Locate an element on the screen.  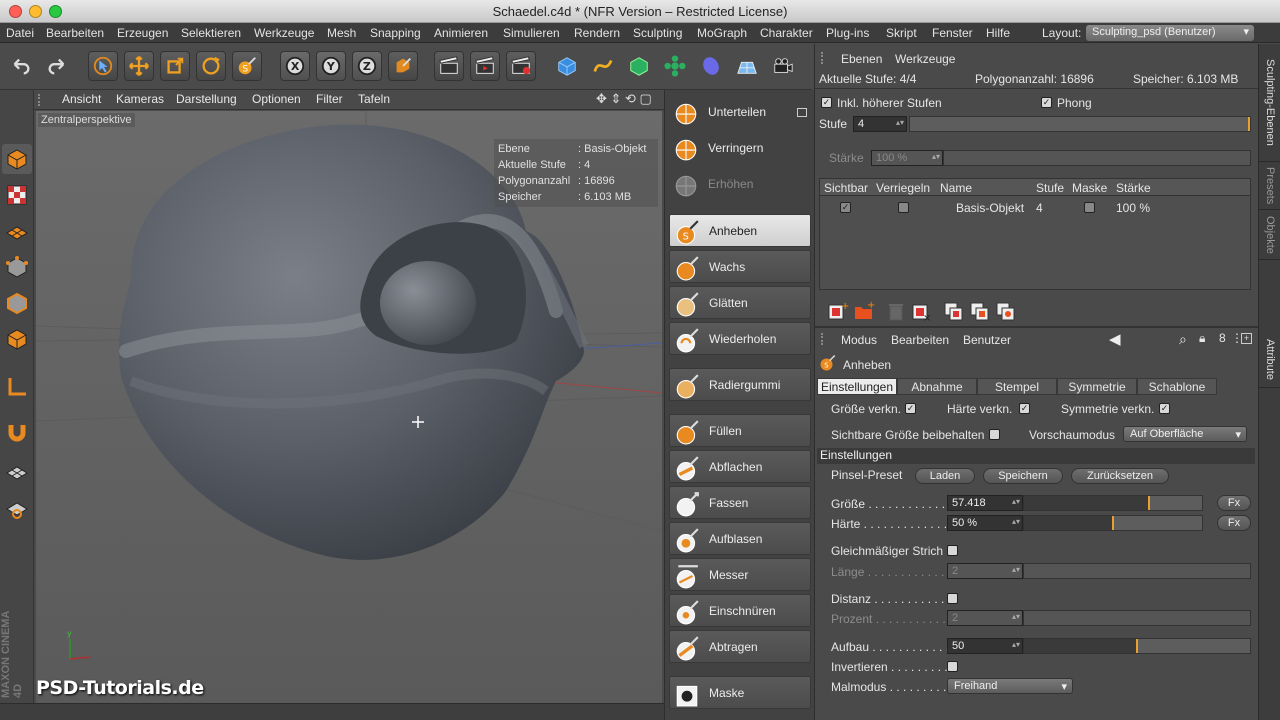
include-higher-levels-checkbox: ✓ is located at coordinates (826, 102).